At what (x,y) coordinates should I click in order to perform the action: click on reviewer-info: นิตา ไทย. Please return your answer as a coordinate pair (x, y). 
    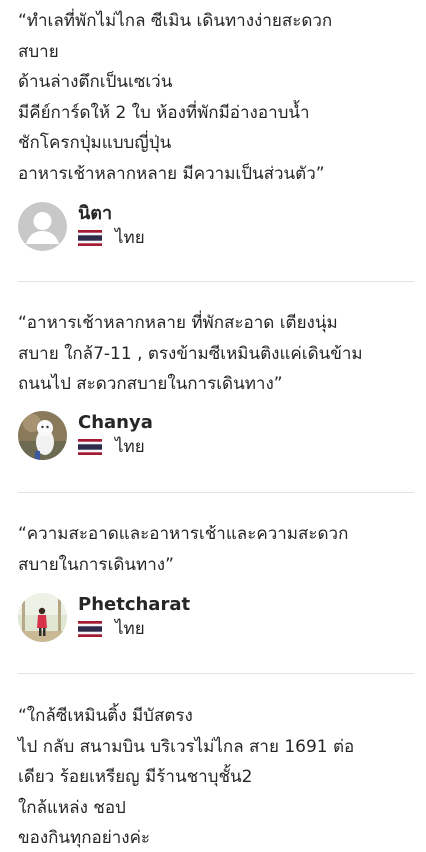
    Looking at the image, I should click on (216, 227).